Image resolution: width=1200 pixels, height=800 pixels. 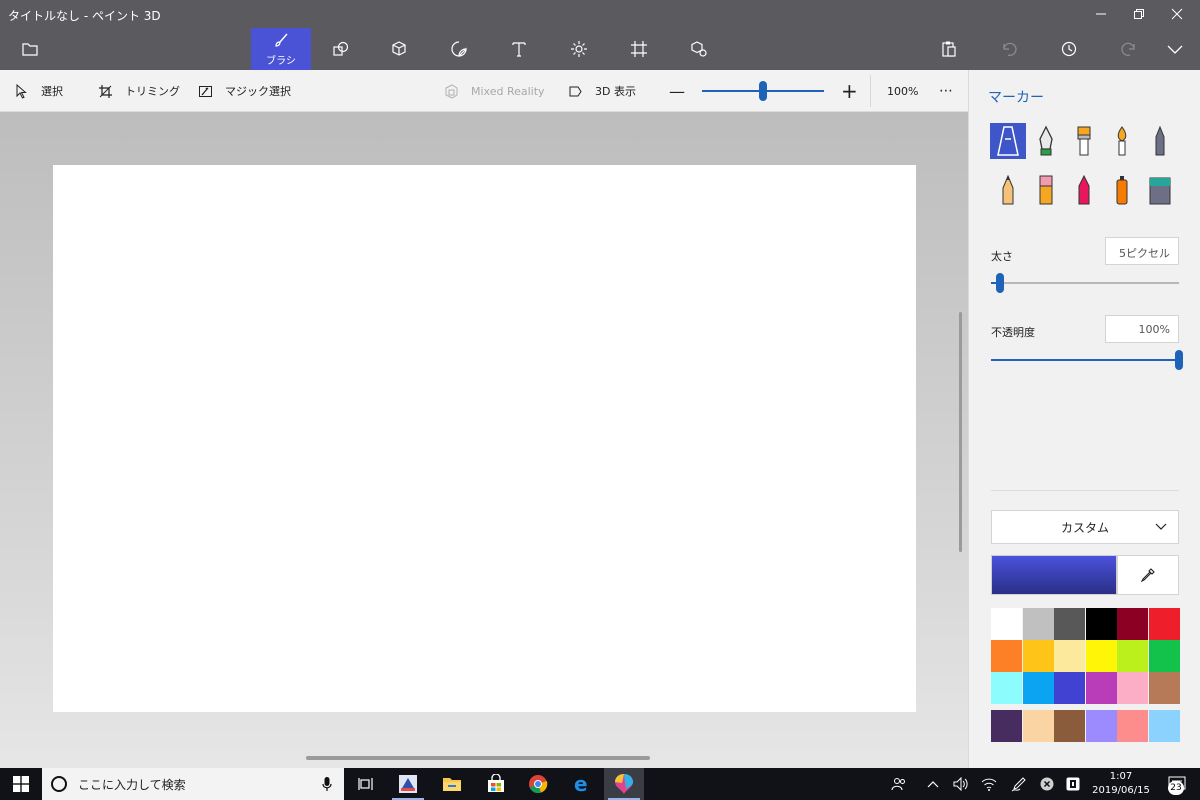 I want to click on brush-pencil, so click(x=1008, y=190).